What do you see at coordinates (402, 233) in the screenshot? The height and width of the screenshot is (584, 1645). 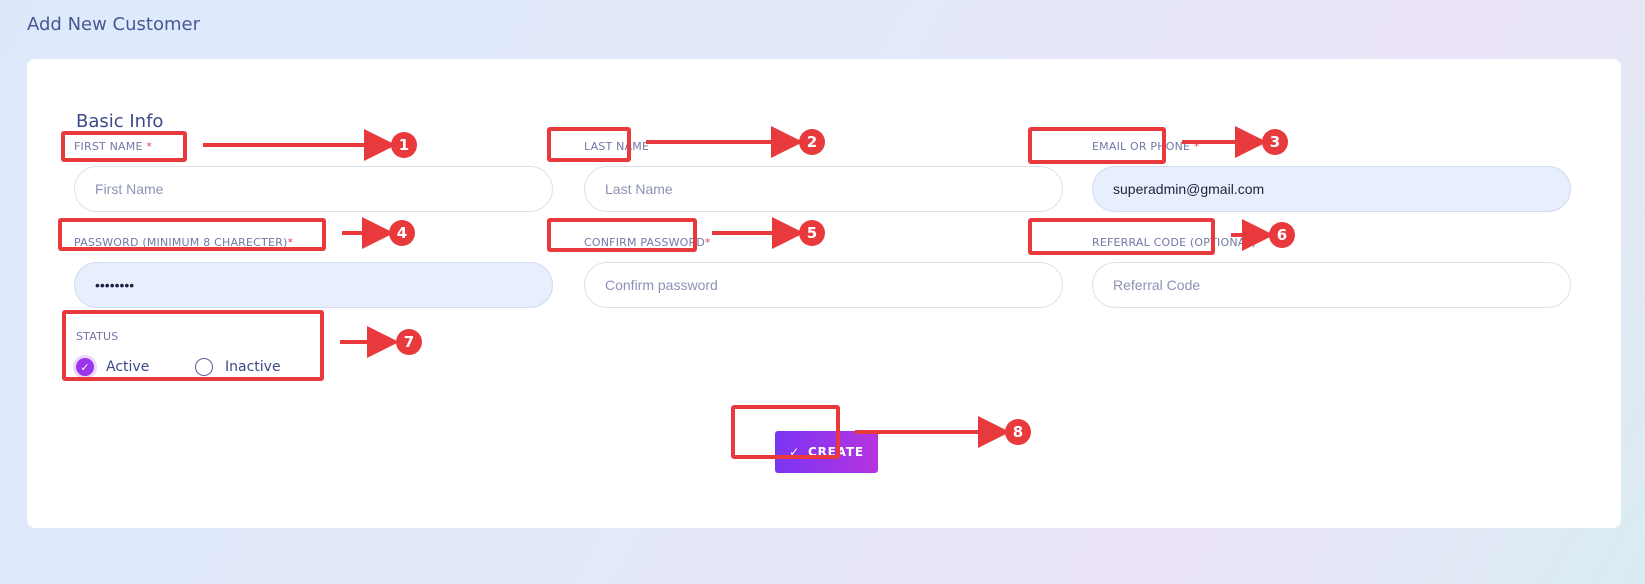 I see `annotation-badge-4: 4` at bounding box center [402, 233].